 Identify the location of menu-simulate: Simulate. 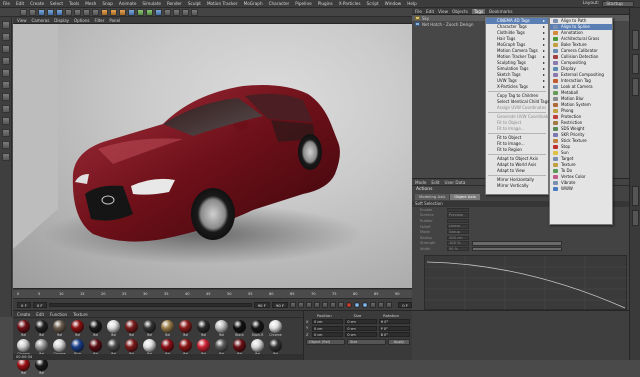
(151, 3).